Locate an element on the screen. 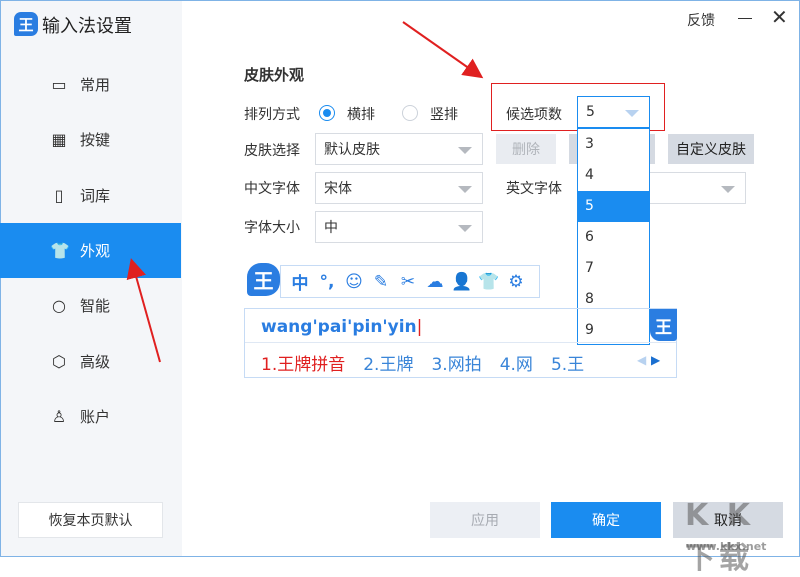  annotation-arrow-sidebar is located at coordinates (143, 310).